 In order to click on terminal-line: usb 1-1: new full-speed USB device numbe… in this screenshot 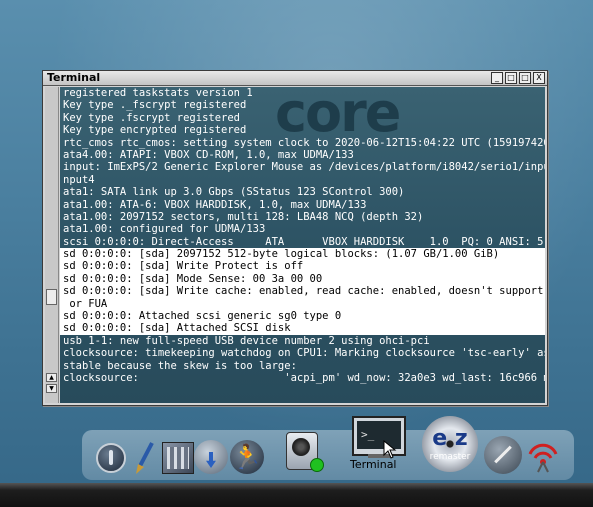, I will do `click(246, 340)`.